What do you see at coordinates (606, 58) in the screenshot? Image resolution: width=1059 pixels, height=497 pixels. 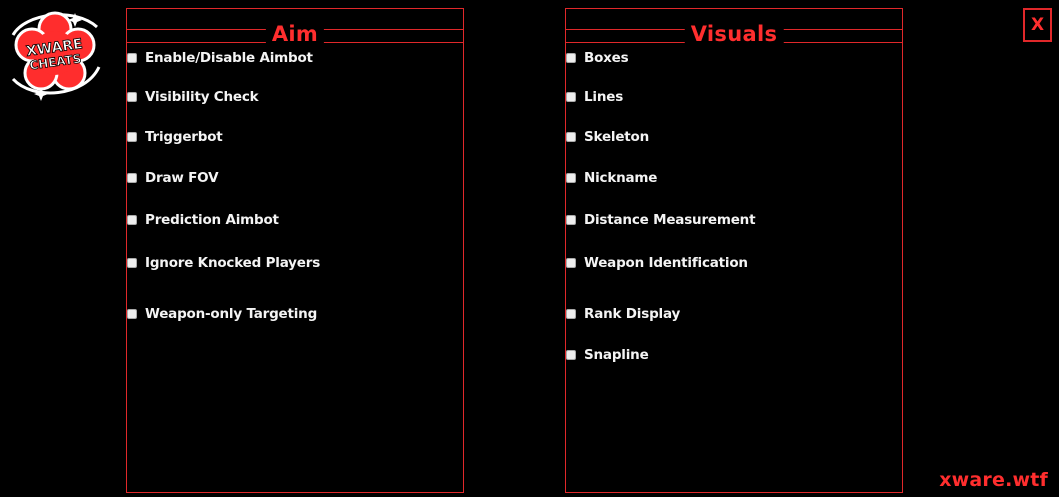 I see `option-label: Boxes` at bounding box center [606, 58].